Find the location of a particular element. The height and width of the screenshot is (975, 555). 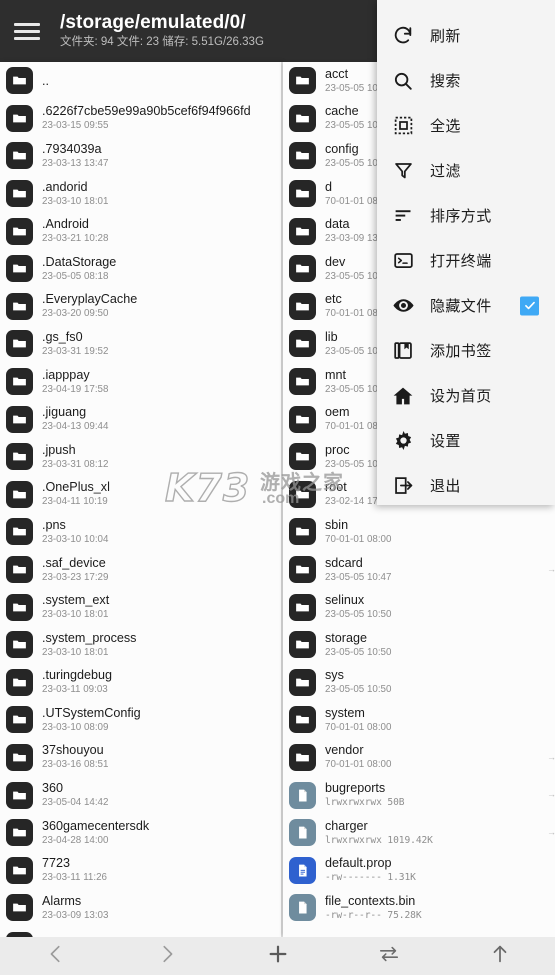

file-permissions-size: -rw------- 1.31K is located at coordinates (370, 878).